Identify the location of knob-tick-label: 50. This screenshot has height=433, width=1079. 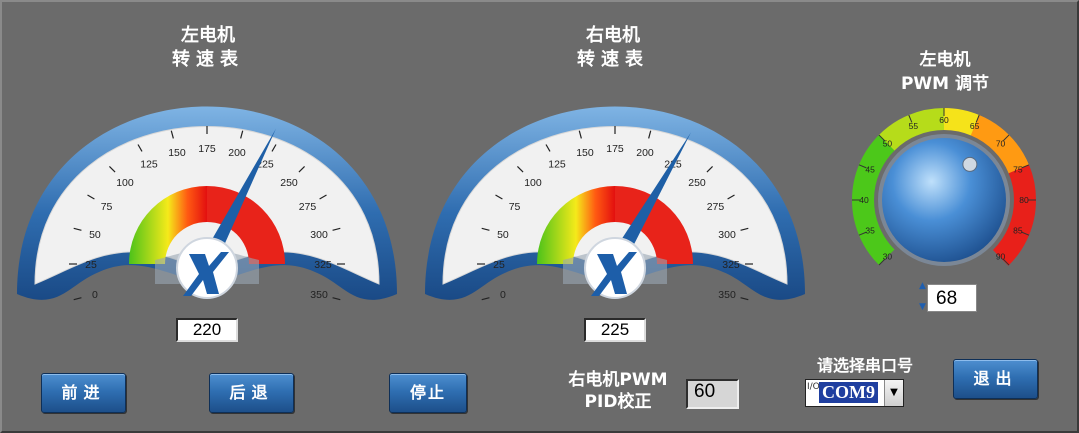
(888, 143).